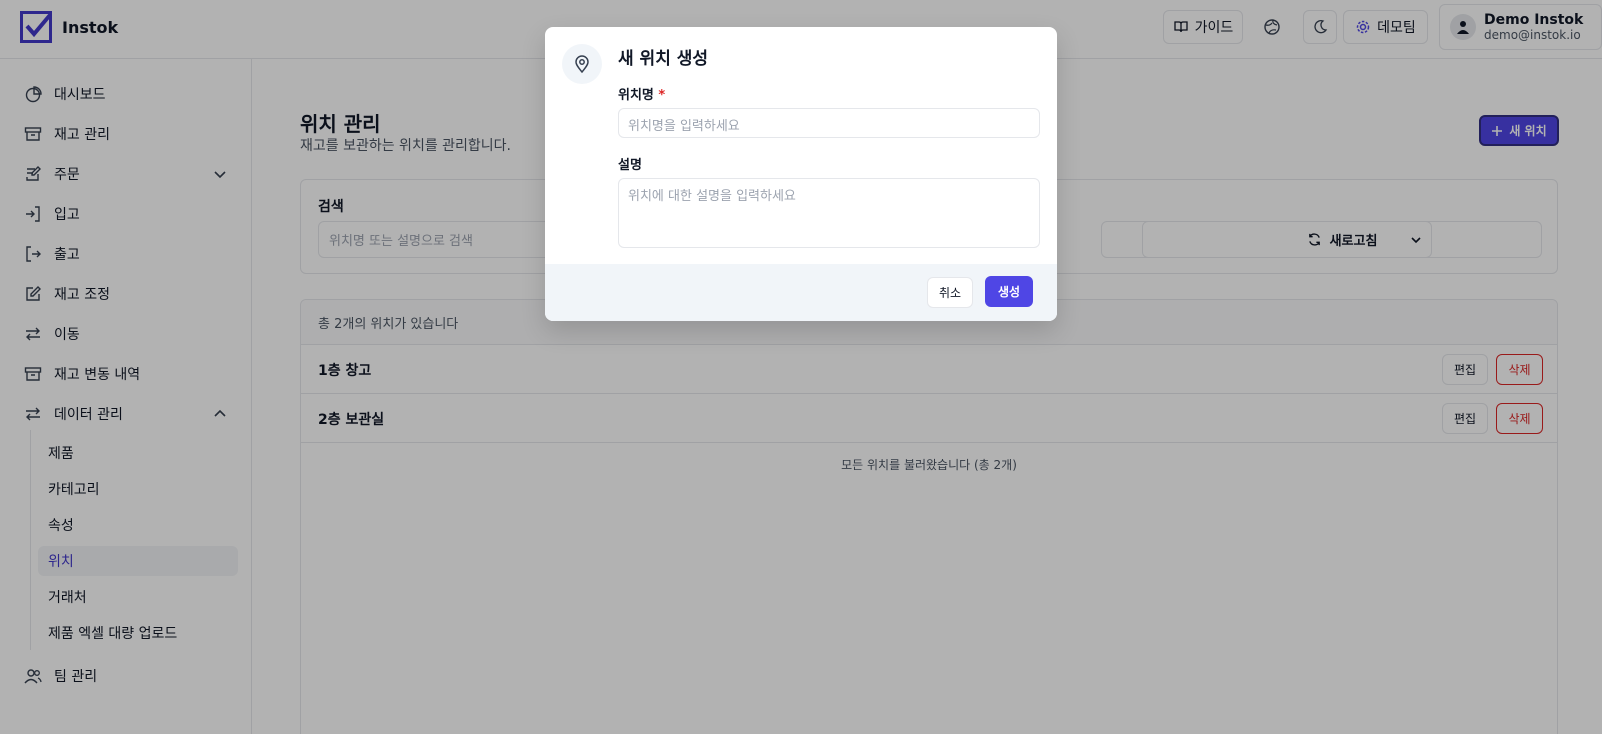  What do you see at coordinates (630, 165) in the screenshot?
I see `description-field-label: 설명` at bounding box center [630, 165].